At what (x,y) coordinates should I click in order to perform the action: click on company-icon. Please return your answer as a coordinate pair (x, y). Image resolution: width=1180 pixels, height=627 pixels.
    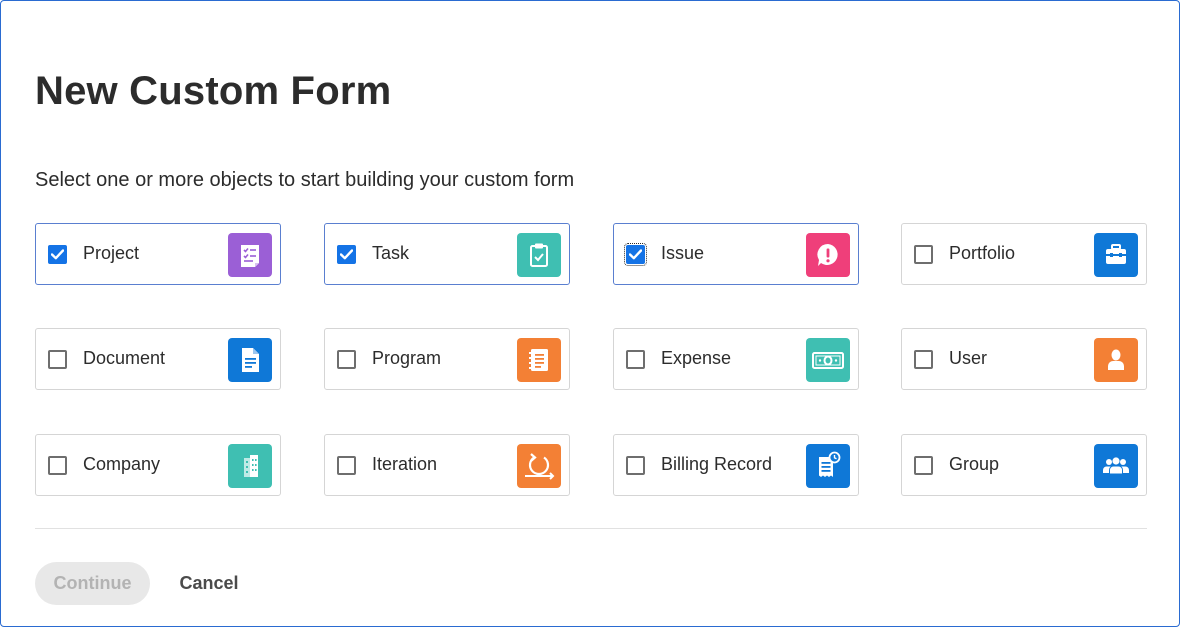
    Looking at the image, I should click on (250, 466).